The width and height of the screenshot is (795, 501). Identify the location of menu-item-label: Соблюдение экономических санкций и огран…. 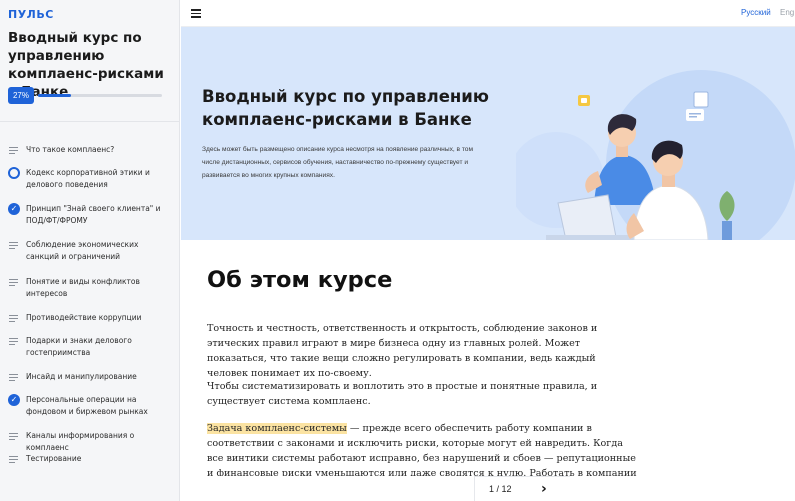
(82, 250).